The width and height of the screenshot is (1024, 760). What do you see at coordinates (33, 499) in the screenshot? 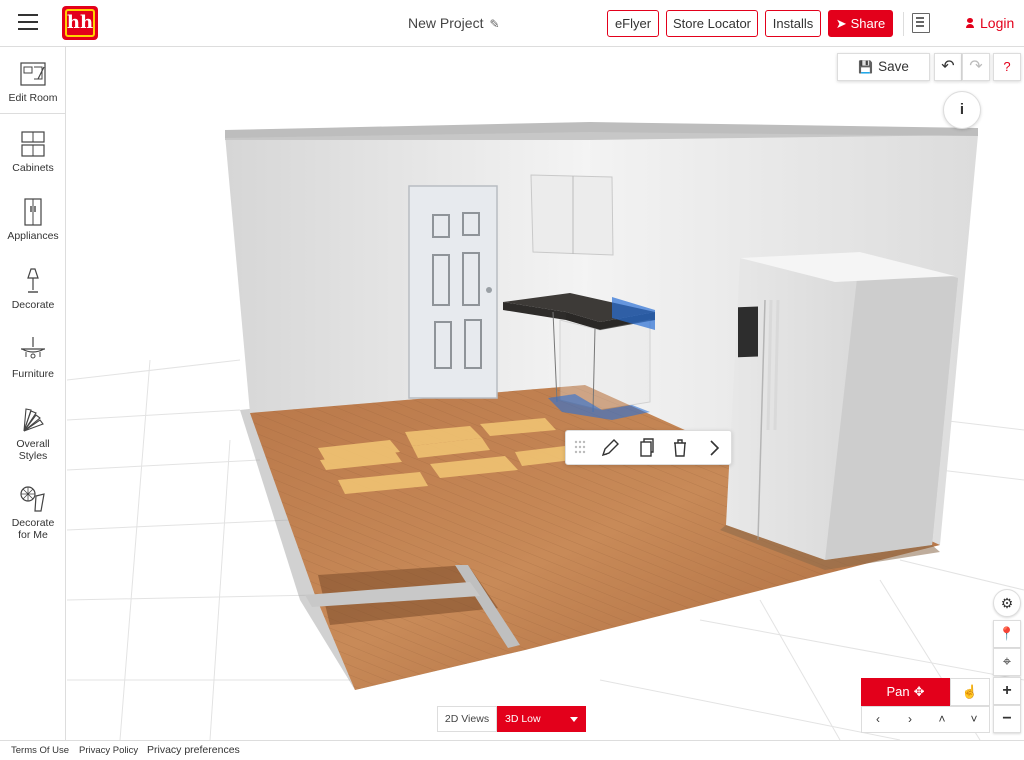
I see `decorate-for-me-icon` at bounding box center [33, 499].